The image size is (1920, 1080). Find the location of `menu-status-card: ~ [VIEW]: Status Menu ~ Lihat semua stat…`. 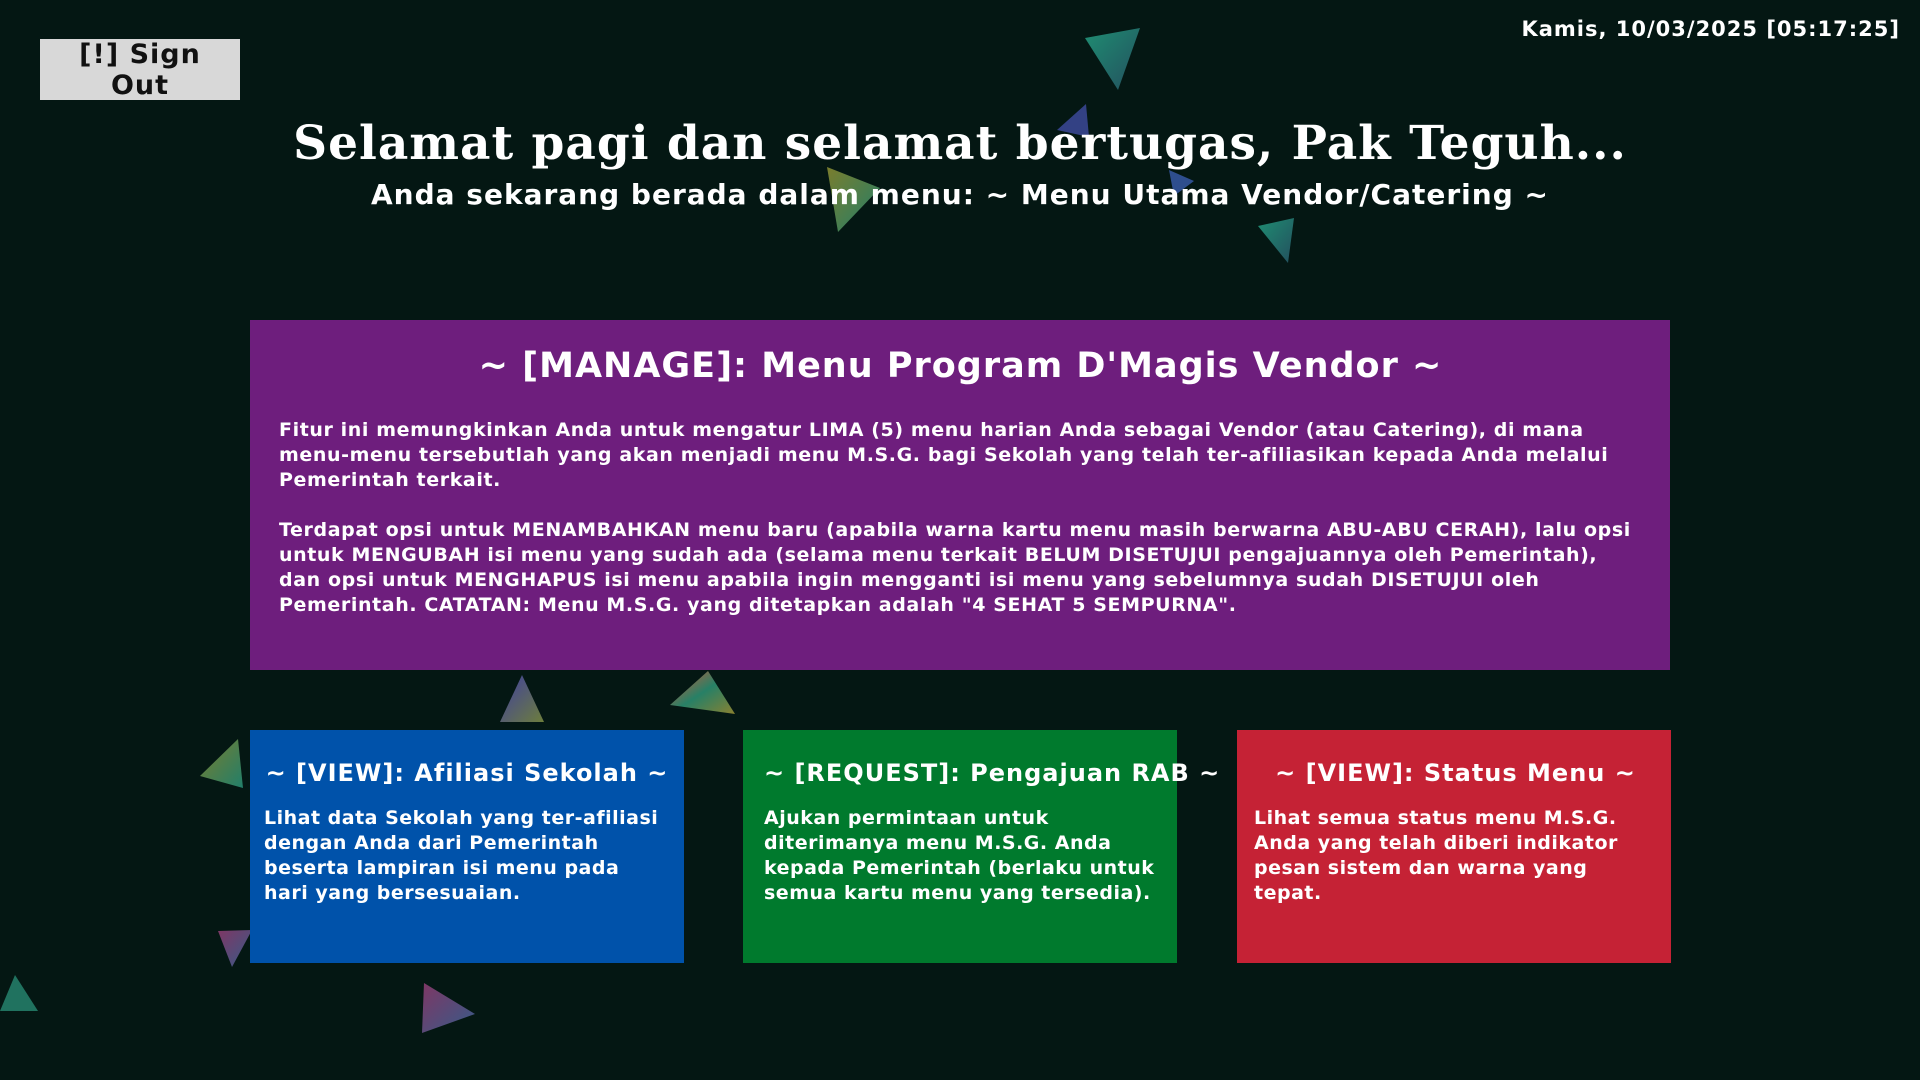

menu-status-card: ~ [VIEW]: Status Menu ~ Lihat semua stat… is located at coordinates (1454, 846).